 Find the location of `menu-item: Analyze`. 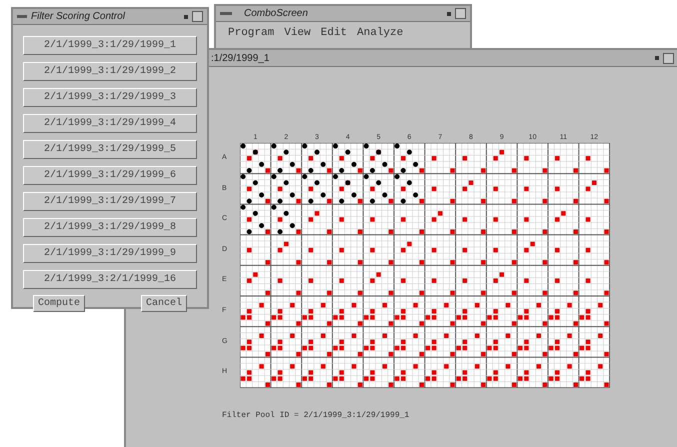

menu-item: Analyze is located at coordinates (380, 33).